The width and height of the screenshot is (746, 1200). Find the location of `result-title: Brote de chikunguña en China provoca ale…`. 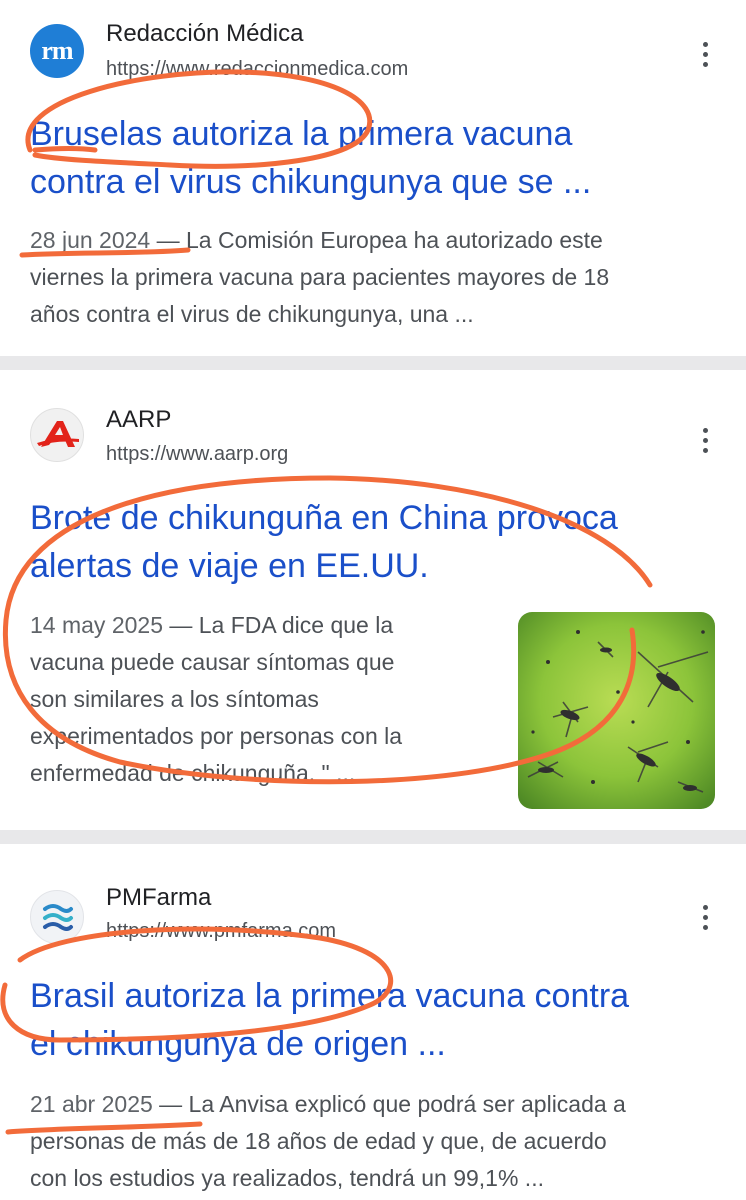

result-title: Brote de chikunguña en China provoca ale… is located at coordinates (324, 542).